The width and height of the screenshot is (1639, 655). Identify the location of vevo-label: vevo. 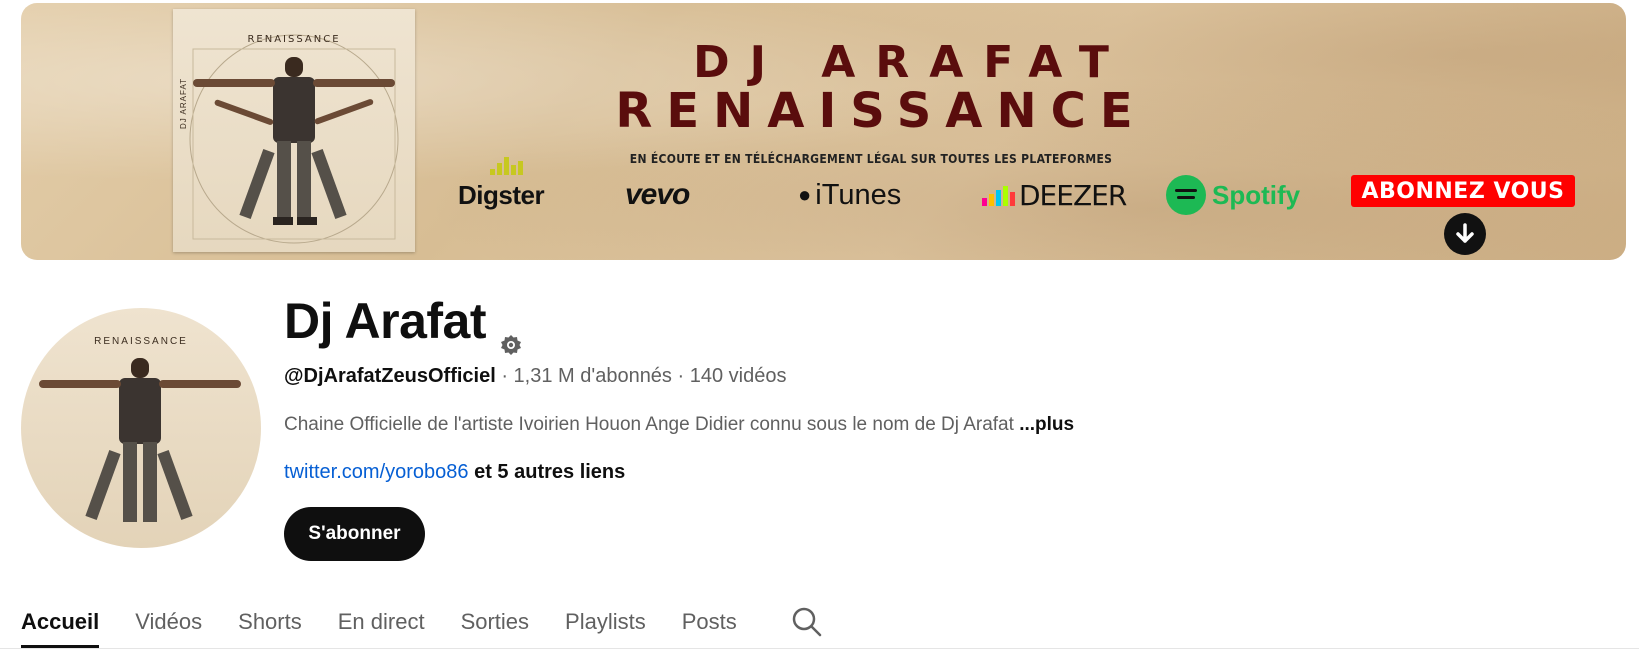
(657, 194).